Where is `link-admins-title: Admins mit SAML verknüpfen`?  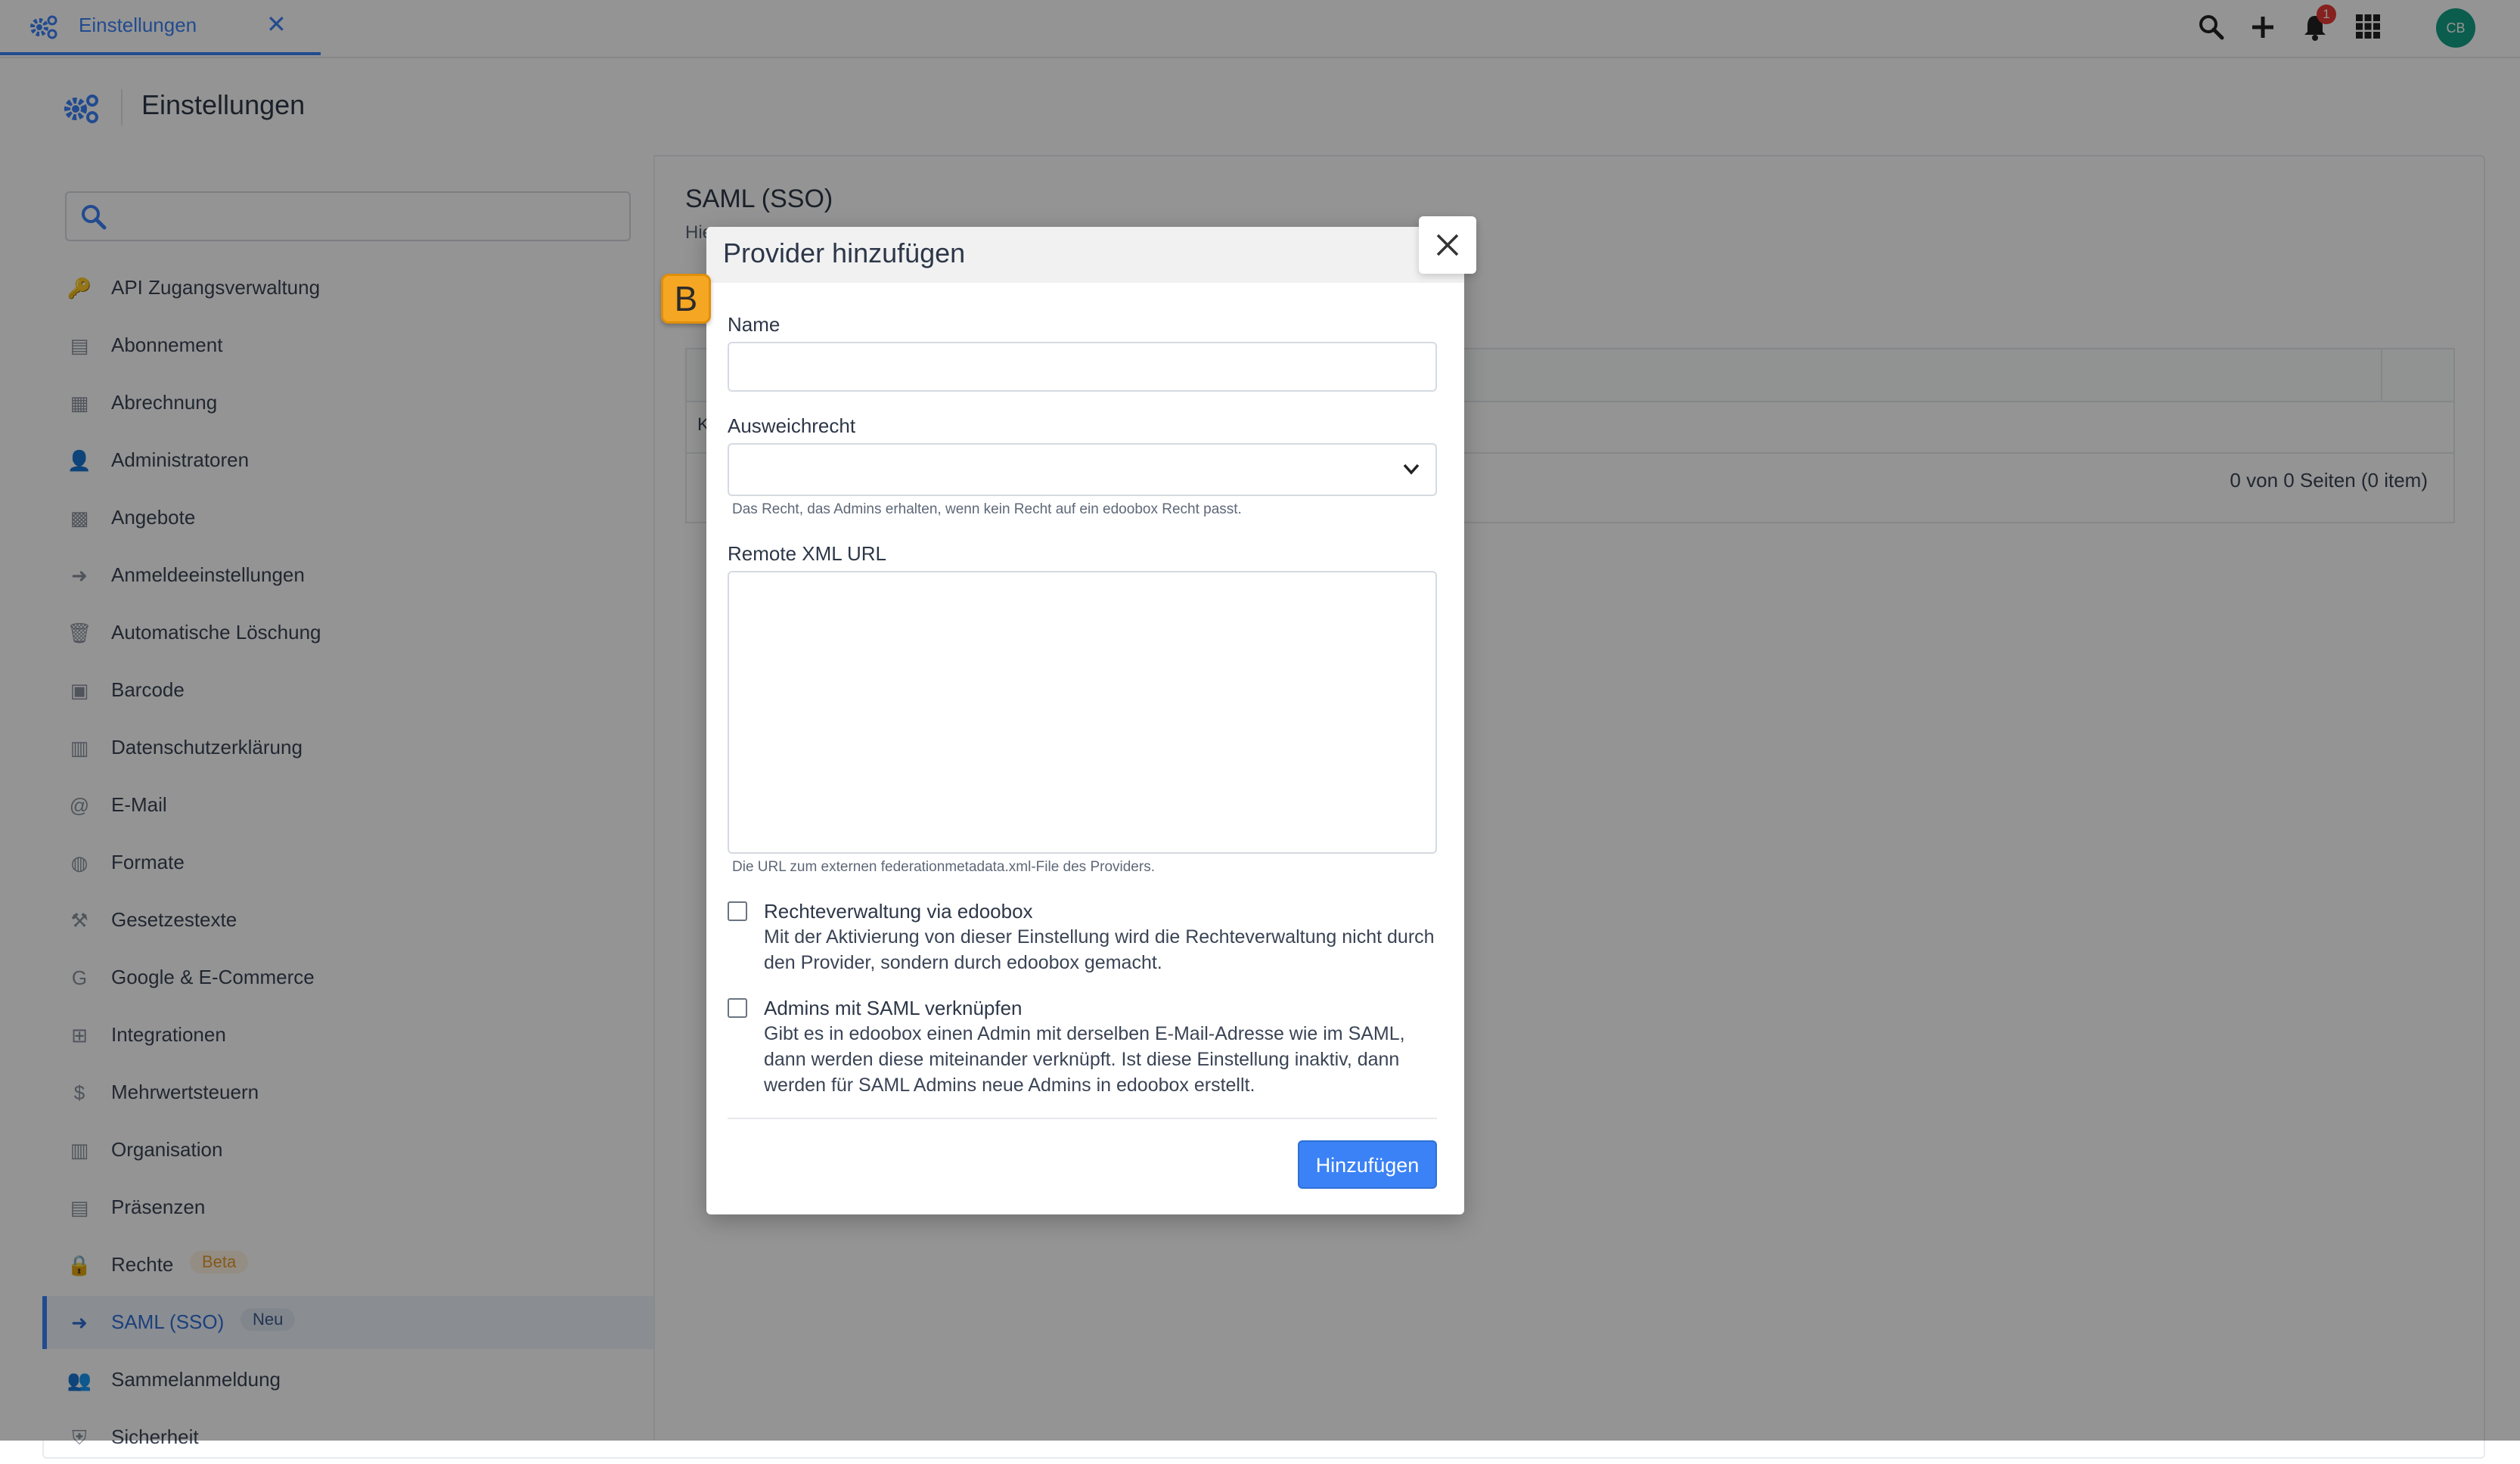
link-admins-title: Admins mit SAML verknüpfen is located at coordinates (893, 1008).